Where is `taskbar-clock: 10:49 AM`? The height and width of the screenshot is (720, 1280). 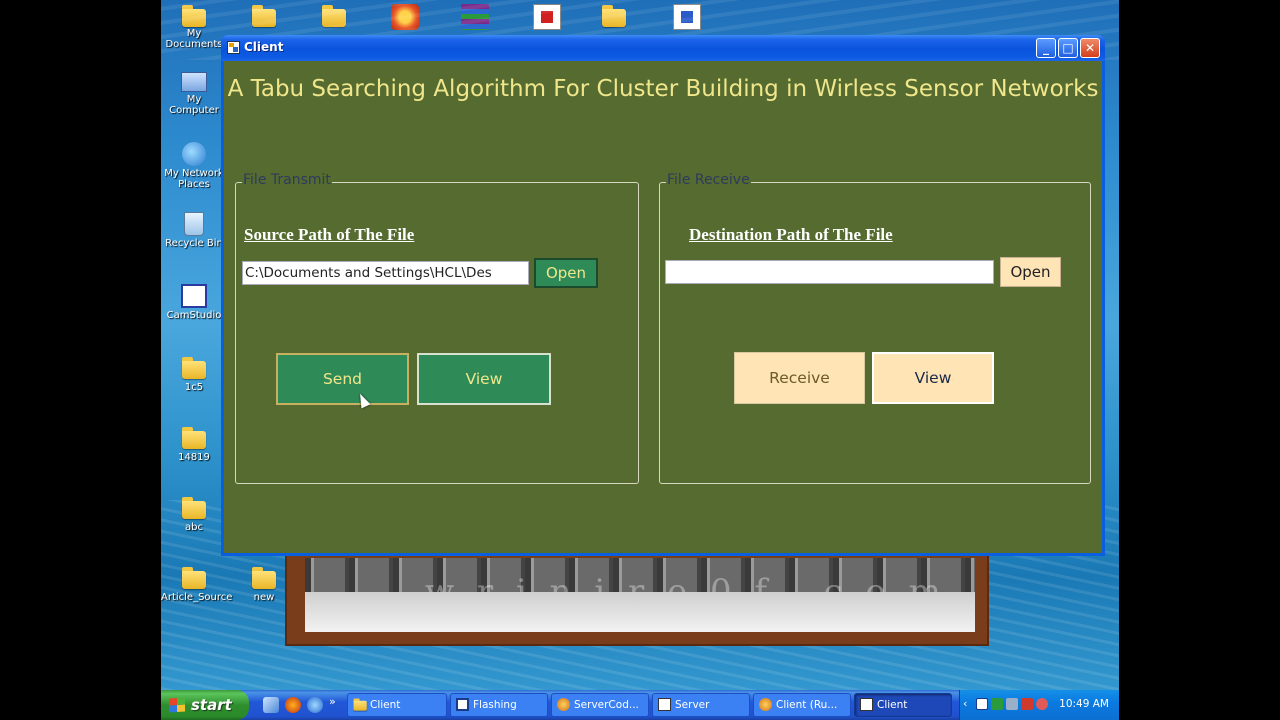
taskbar-clock: 10:49 AM is located at coordinates (1084, 704).